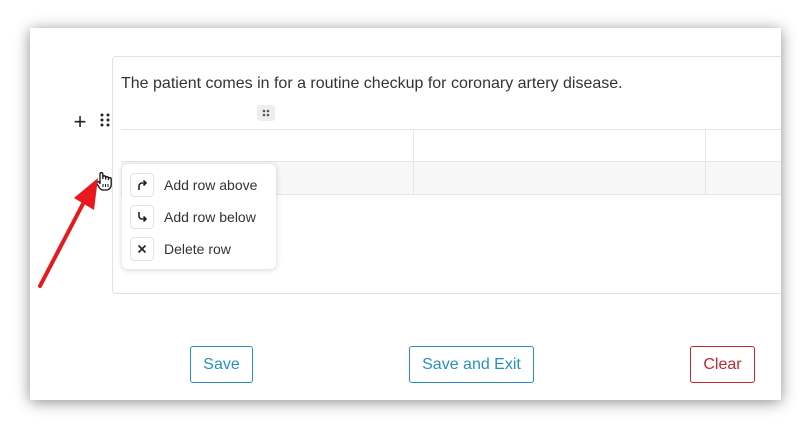 This screenshot has width=811, height=433. What do you see at coordinates (142, 249) in the screenshot?
I see `close-icon` at bounding box center [142, 249].